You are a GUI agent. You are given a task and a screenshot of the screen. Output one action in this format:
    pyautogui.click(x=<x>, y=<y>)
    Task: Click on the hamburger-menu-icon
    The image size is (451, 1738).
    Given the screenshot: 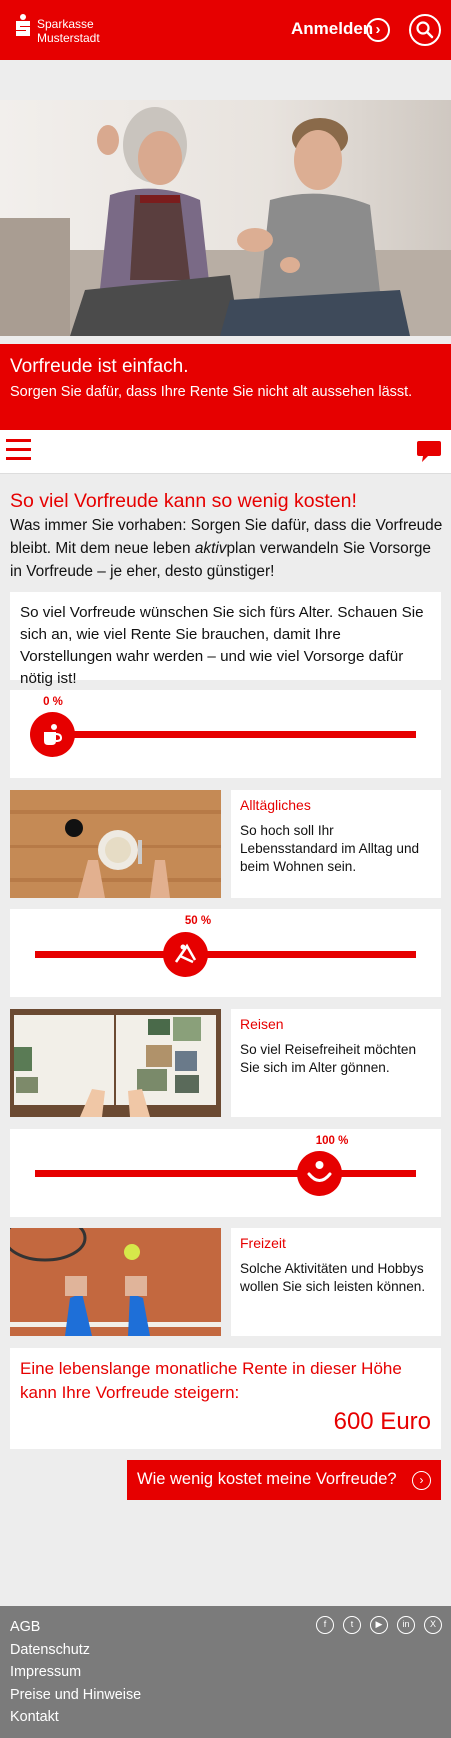 What is the action you would take?
    pyautogui.click(x=18, y=450)
    